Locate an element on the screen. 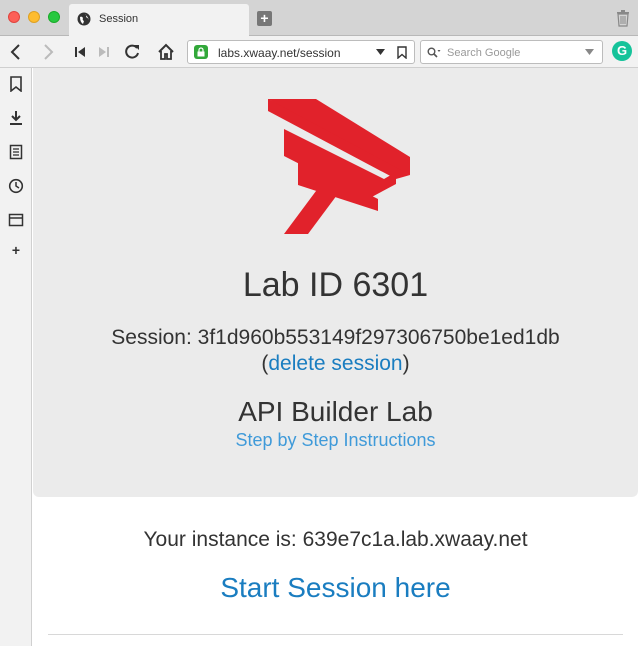 This screenshot has width=638, height=646. delete-session-link: delete session is located at coordinates (335, 363).